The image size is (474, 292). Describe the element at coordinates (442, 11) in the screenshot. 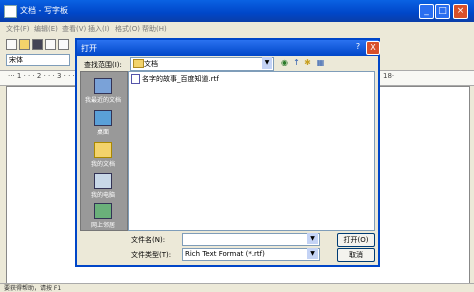

I see `maximize-button: □` at that location.